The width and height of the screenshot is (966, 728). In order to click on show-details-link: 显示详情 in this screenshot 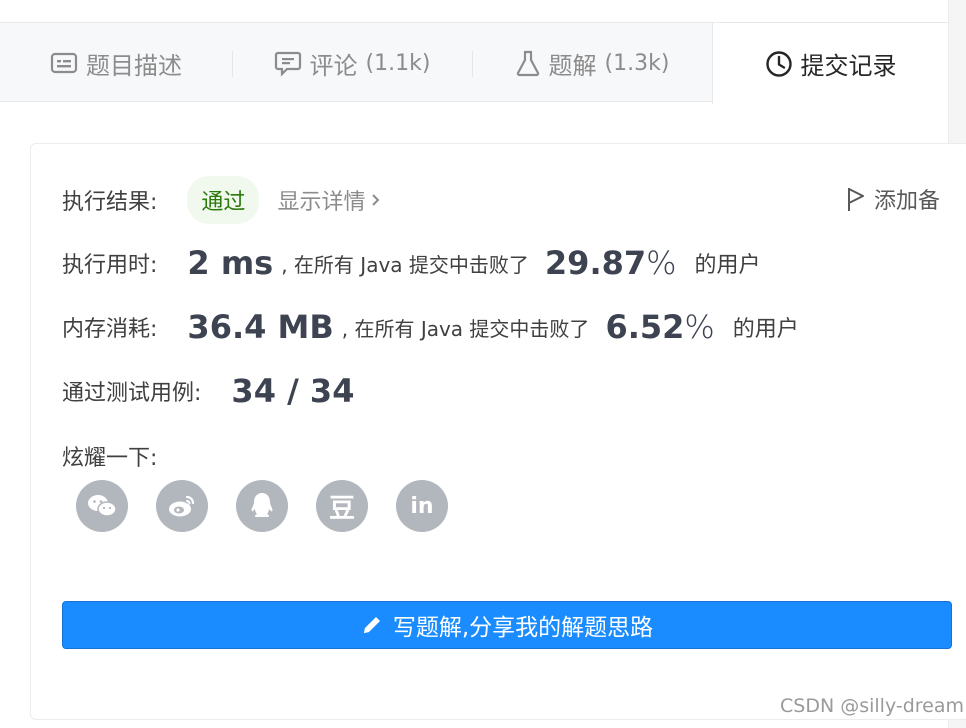, I will do `click(329, 200)`.